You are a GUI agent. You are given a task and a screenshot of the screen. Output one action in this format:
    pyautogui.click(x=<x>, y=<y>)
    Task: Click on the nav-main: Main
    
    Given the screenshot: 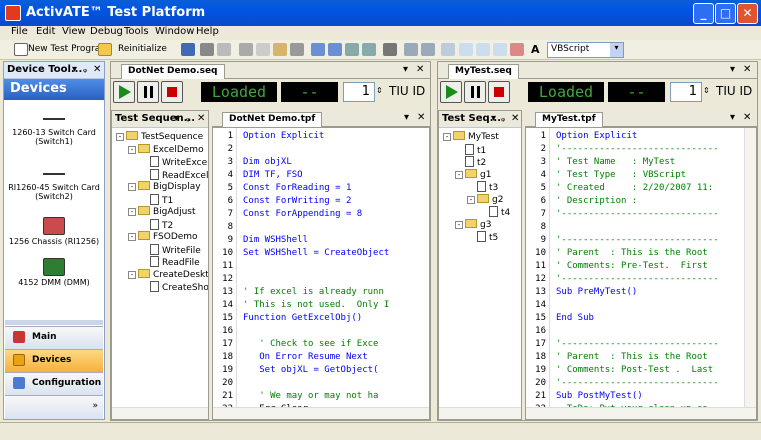 What is the action you would take?
    pyautogui.click(x=54, y=337)
    